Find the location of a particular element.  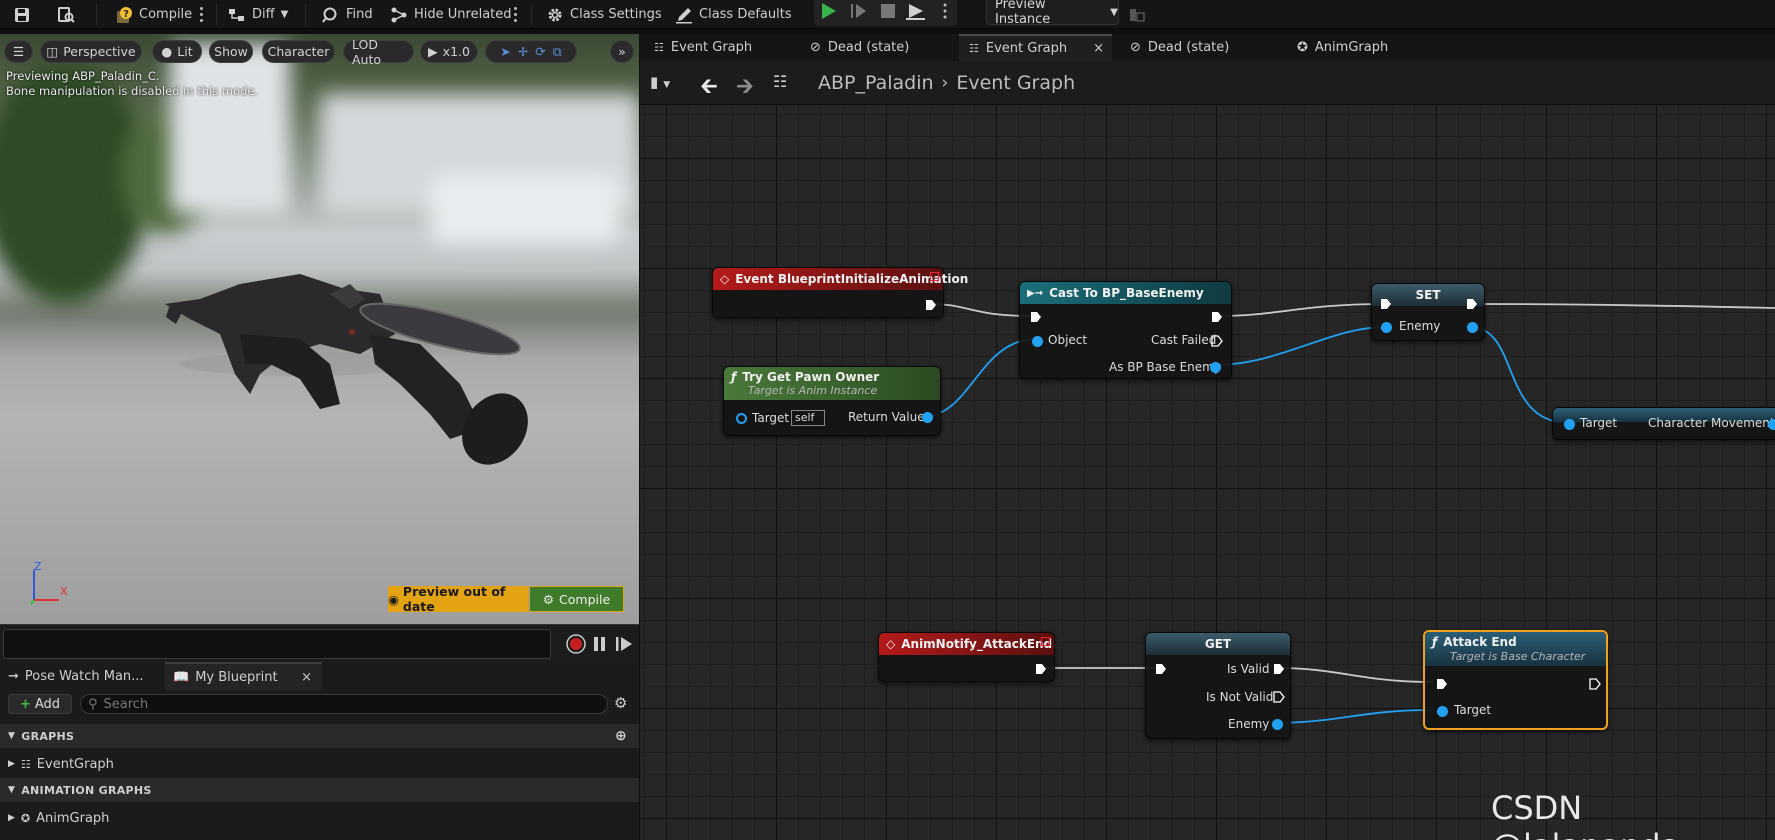

diff-label: Diff is located at coordinates (263, 14).